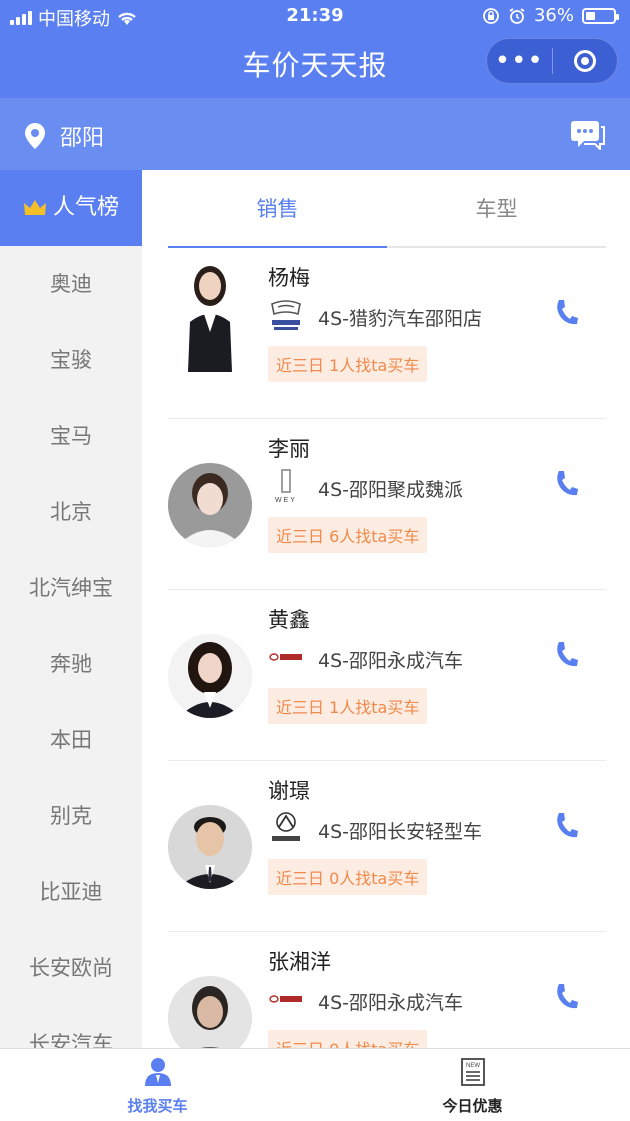 The image size is (630, 1121). Describe the element at coordinates (496, 208) in the screenshot. I see `tab-models: 车型` at that location.